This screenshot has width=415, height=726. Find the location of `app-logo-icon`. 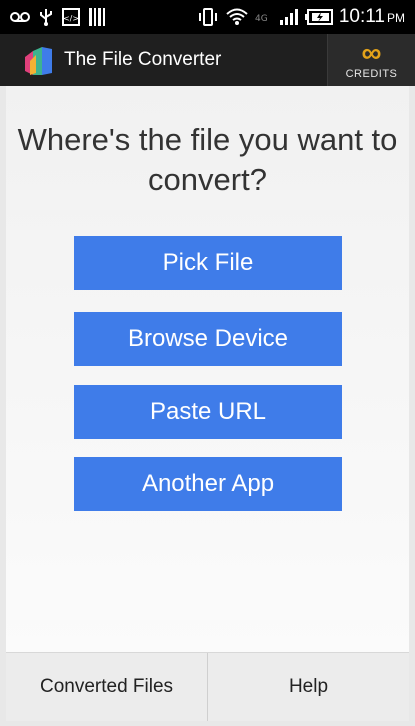

app-logo-icon is located at coordinates (38, 61).